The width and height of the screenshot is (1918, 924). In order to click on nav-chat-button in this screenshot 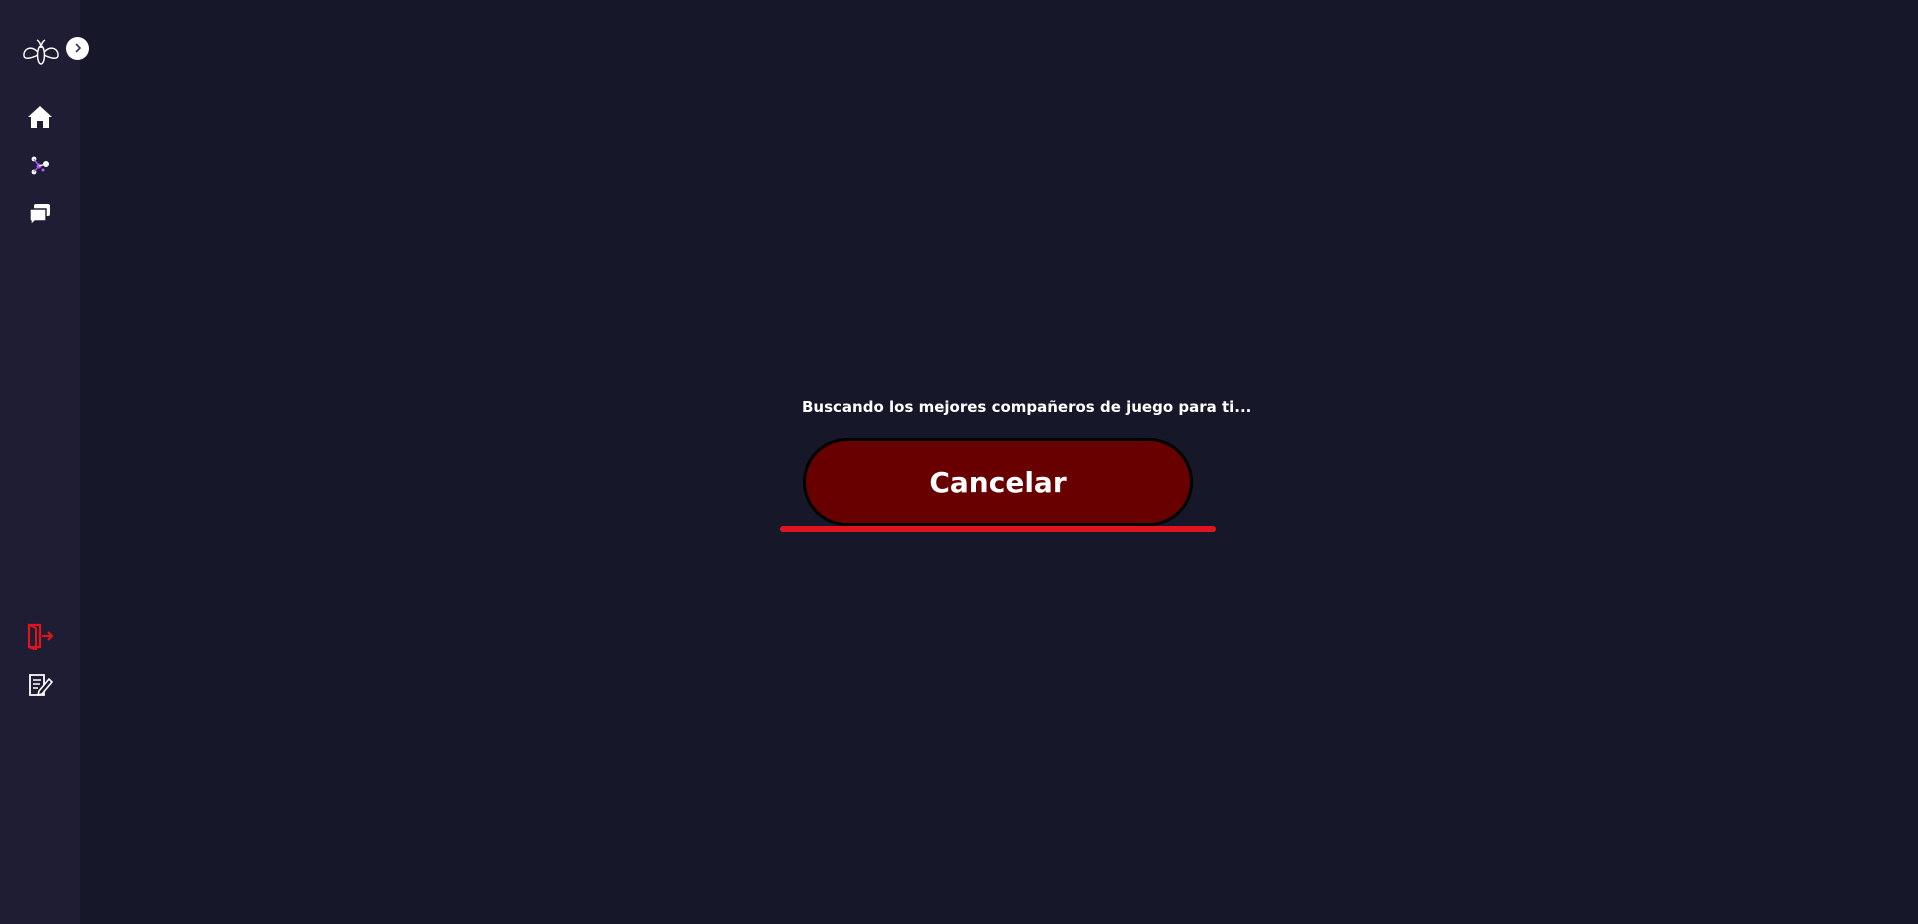, I will do `click(40, 216)`.